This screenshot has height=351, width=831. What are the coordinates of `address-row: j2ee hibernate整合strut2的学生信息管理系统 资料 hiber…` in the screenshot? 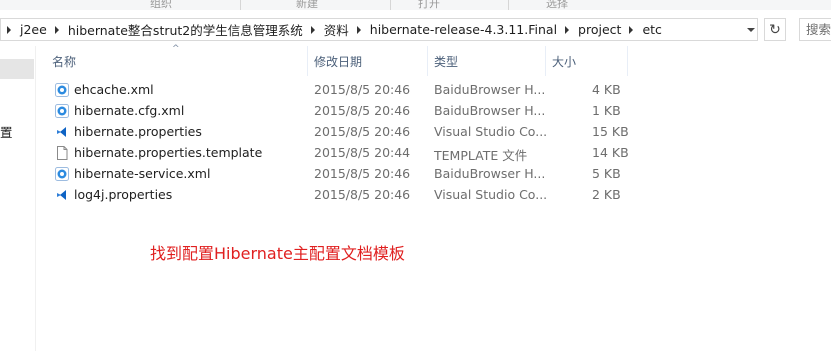 It's located at (415, 28).